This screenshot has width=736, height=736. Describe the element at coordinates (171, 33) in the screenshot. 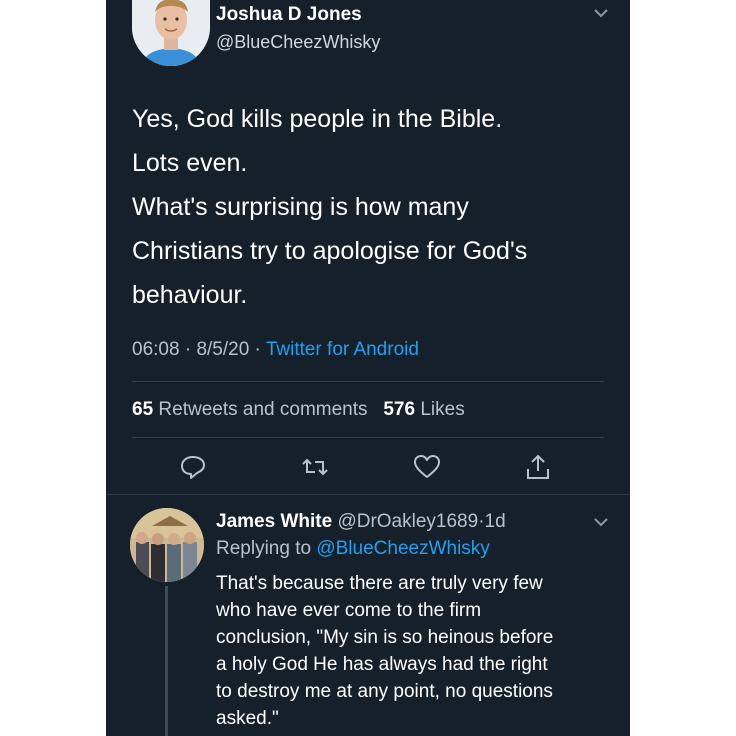

I see `author-avatar` at that location.